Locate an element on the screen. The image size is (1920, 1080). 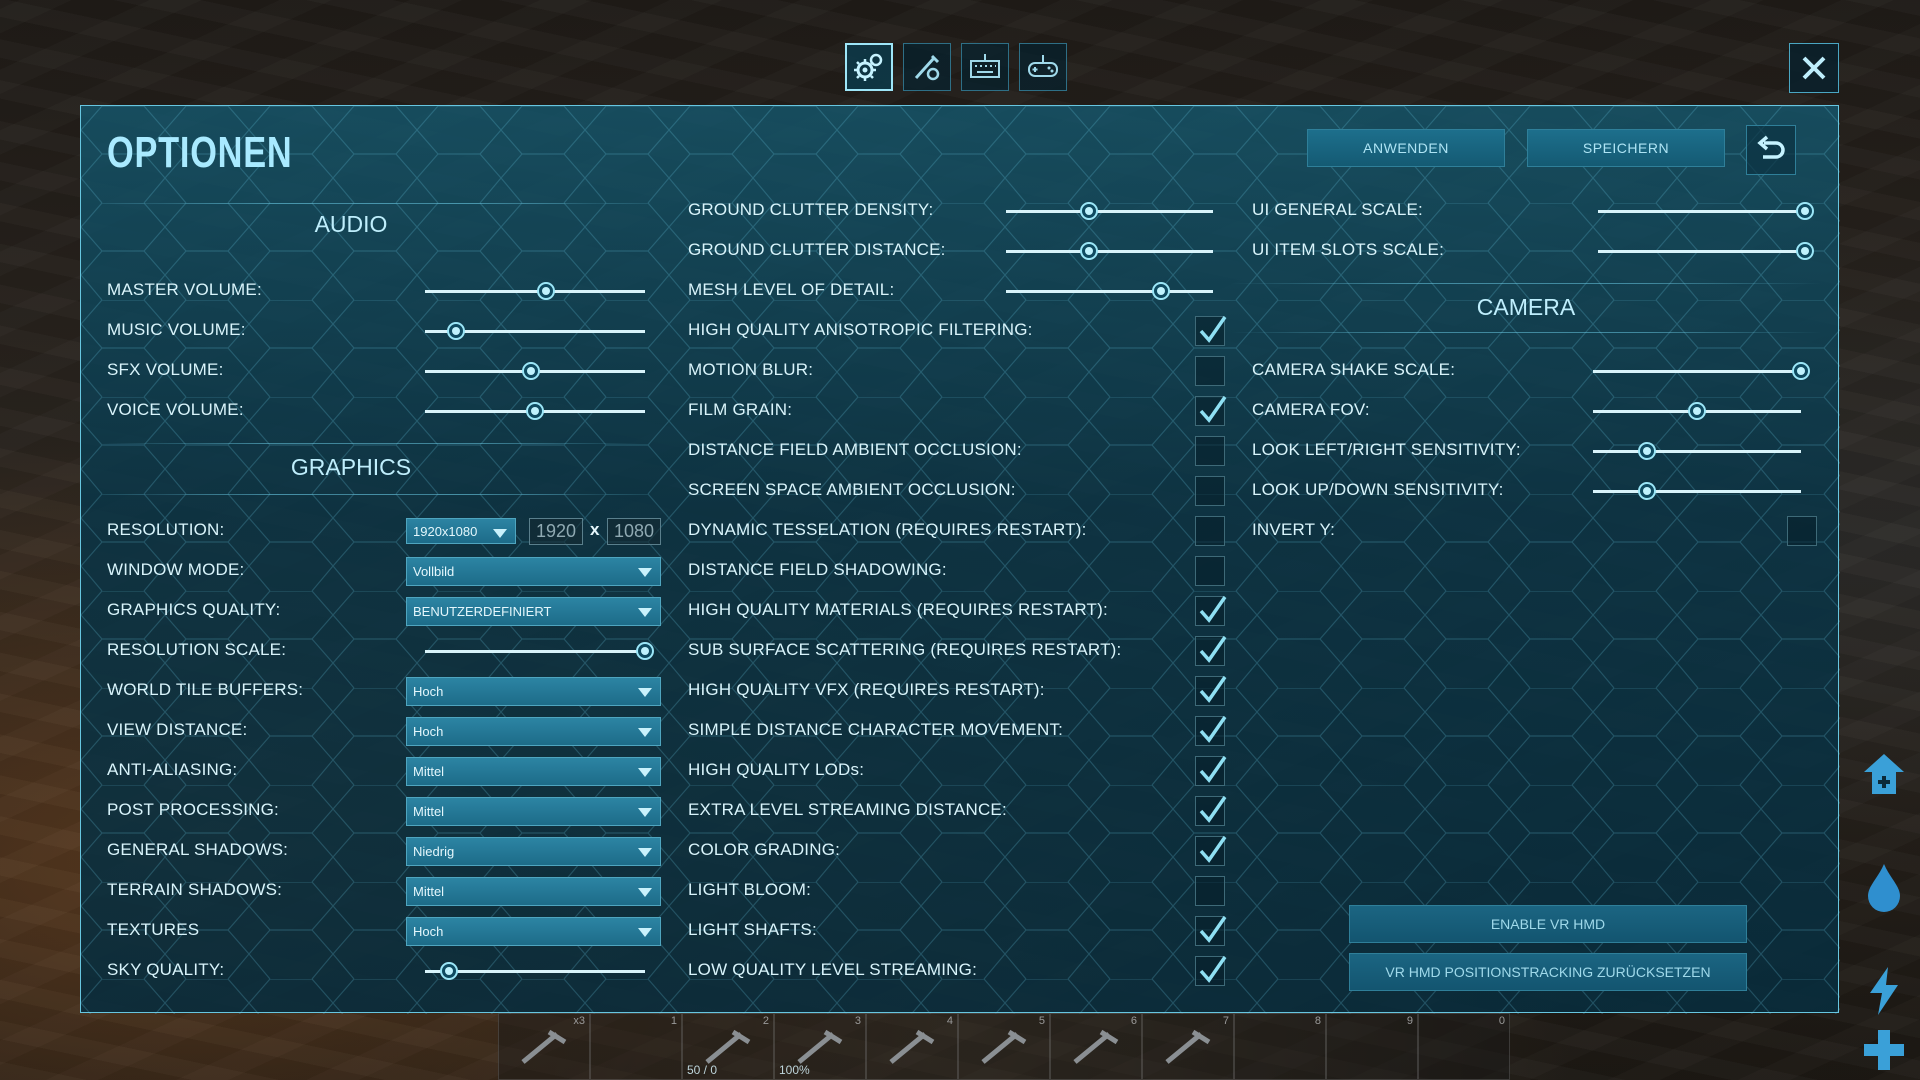
resolution-height-input: 1080 is located at coordinates (634, 531).